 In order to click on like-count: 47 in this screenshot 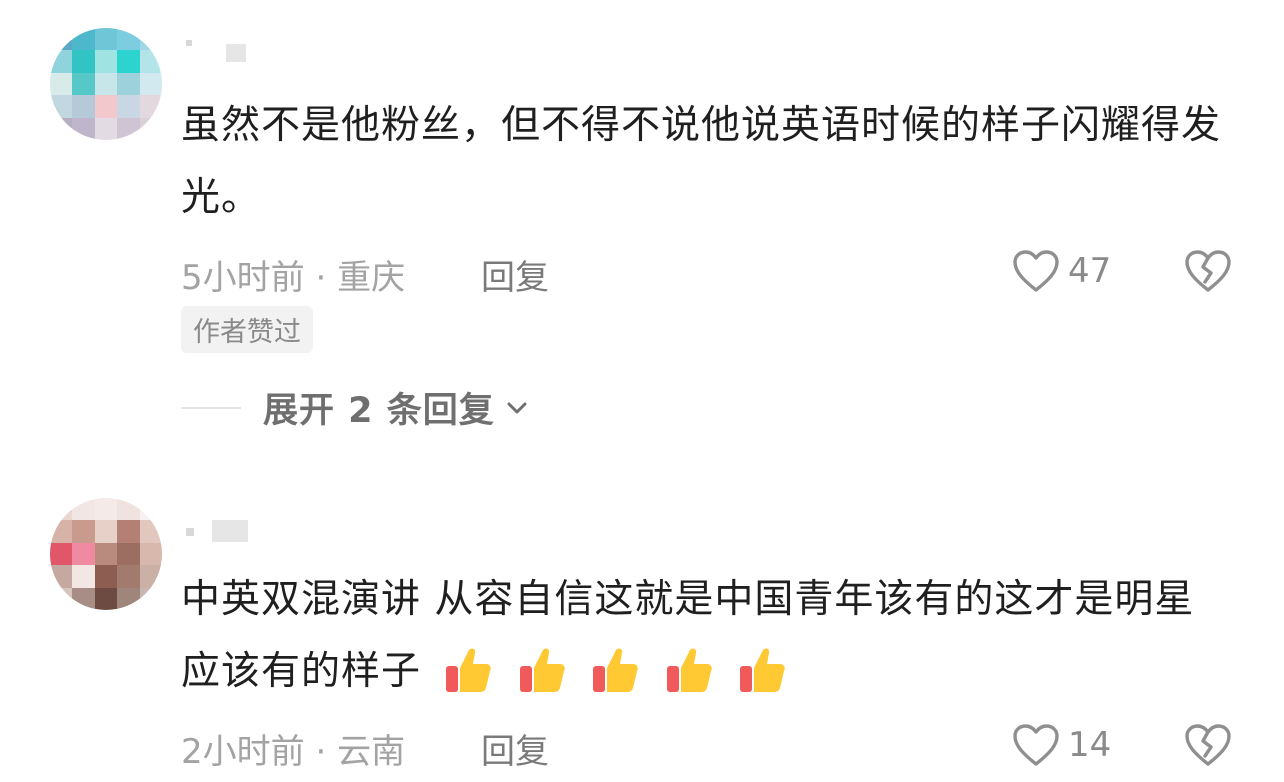, I will do `click(1090, 271)`.